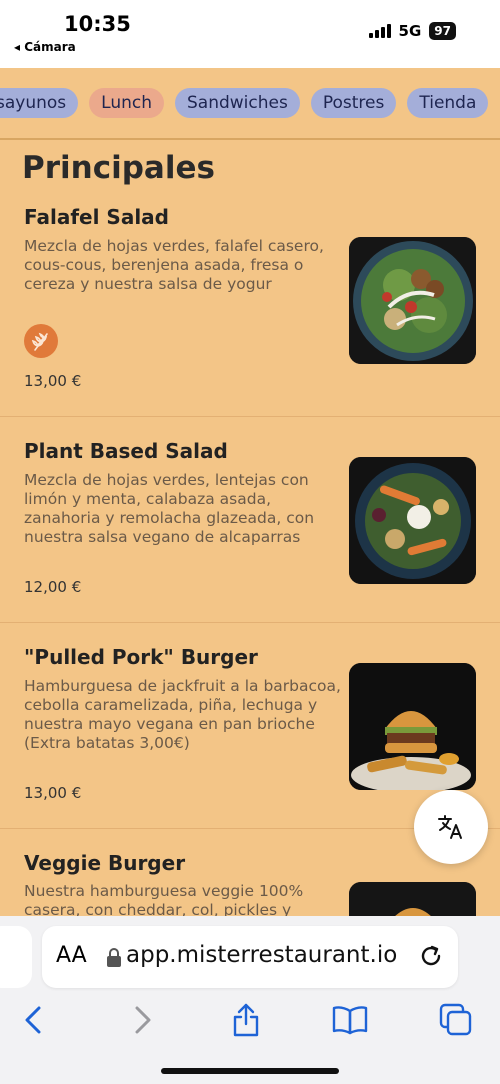 Image resolution: width=500 pixels, height=1084 pixels. I want to click on home-indicator, so click(250, 1071).